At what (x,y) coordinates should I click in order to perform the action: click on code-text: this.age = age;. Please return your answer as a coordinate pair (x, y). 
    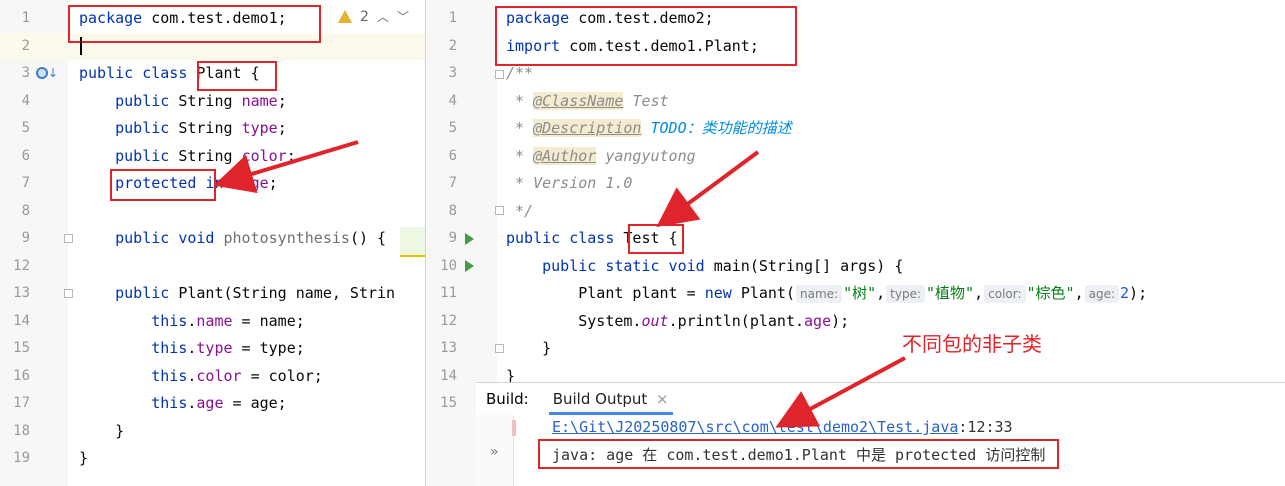
    Looking at the image, I should click on (182, 404).